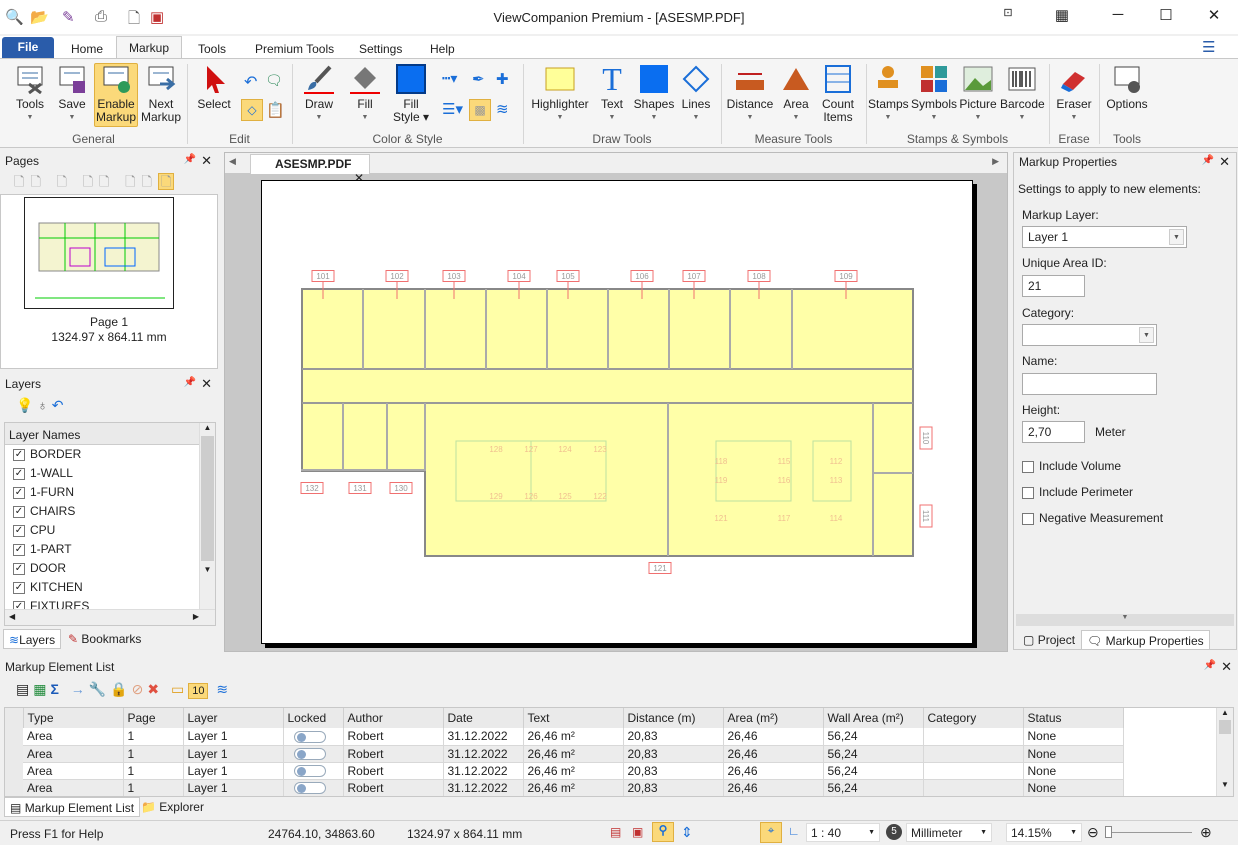 Image resolution: width=1238 pixels, height=845 pixels. I want to click on comment-icon: ▭, so click(179, 689).